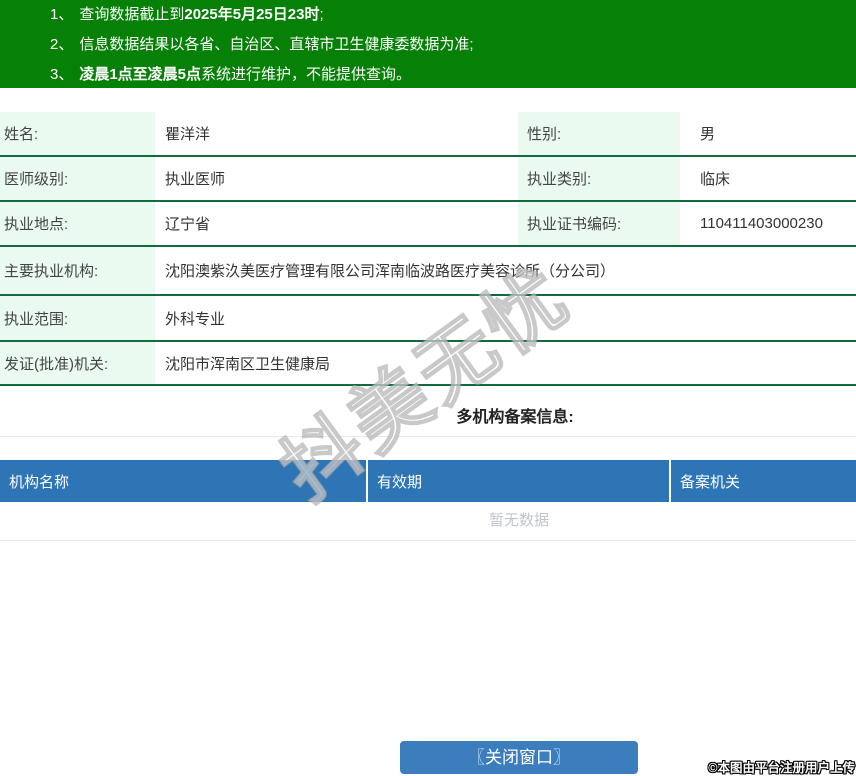 This screenshot has width=856, height=776. Describe the element at coordinates (761, 223) in the screenshot. I see `certificate-number-value: 110411403000230` at that location.